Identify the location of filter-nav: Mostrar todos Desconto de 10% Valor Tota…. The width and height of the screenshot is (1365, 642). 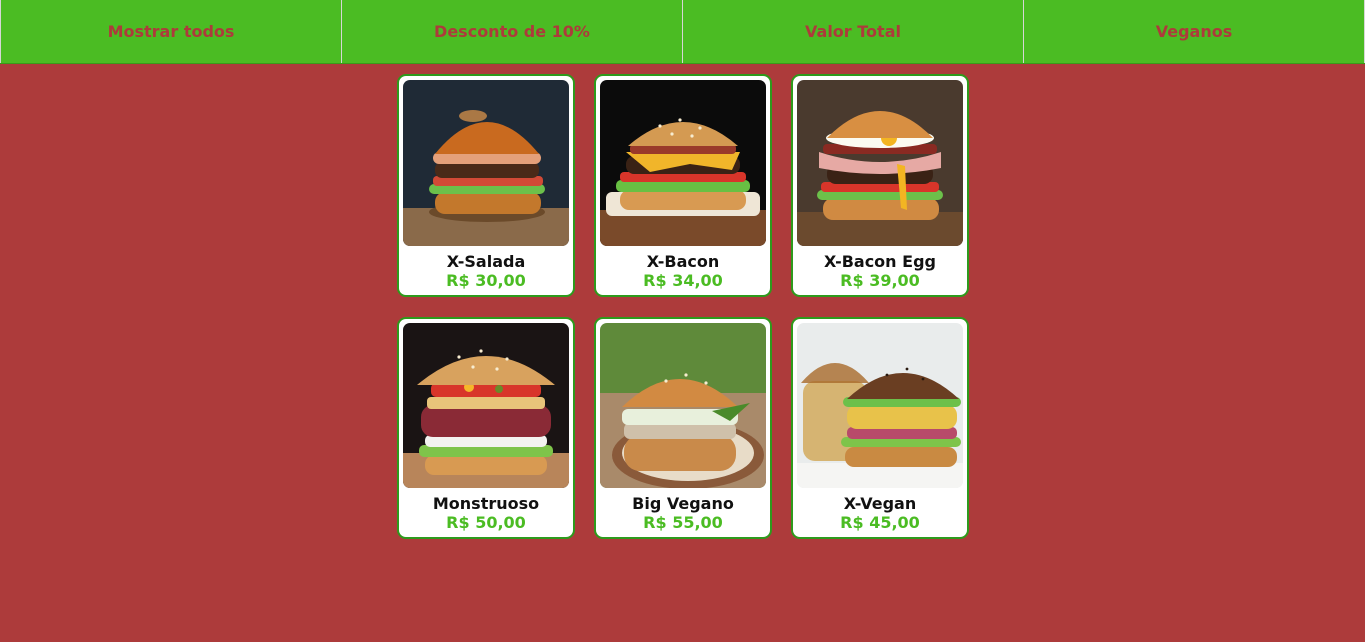
(682, 32).